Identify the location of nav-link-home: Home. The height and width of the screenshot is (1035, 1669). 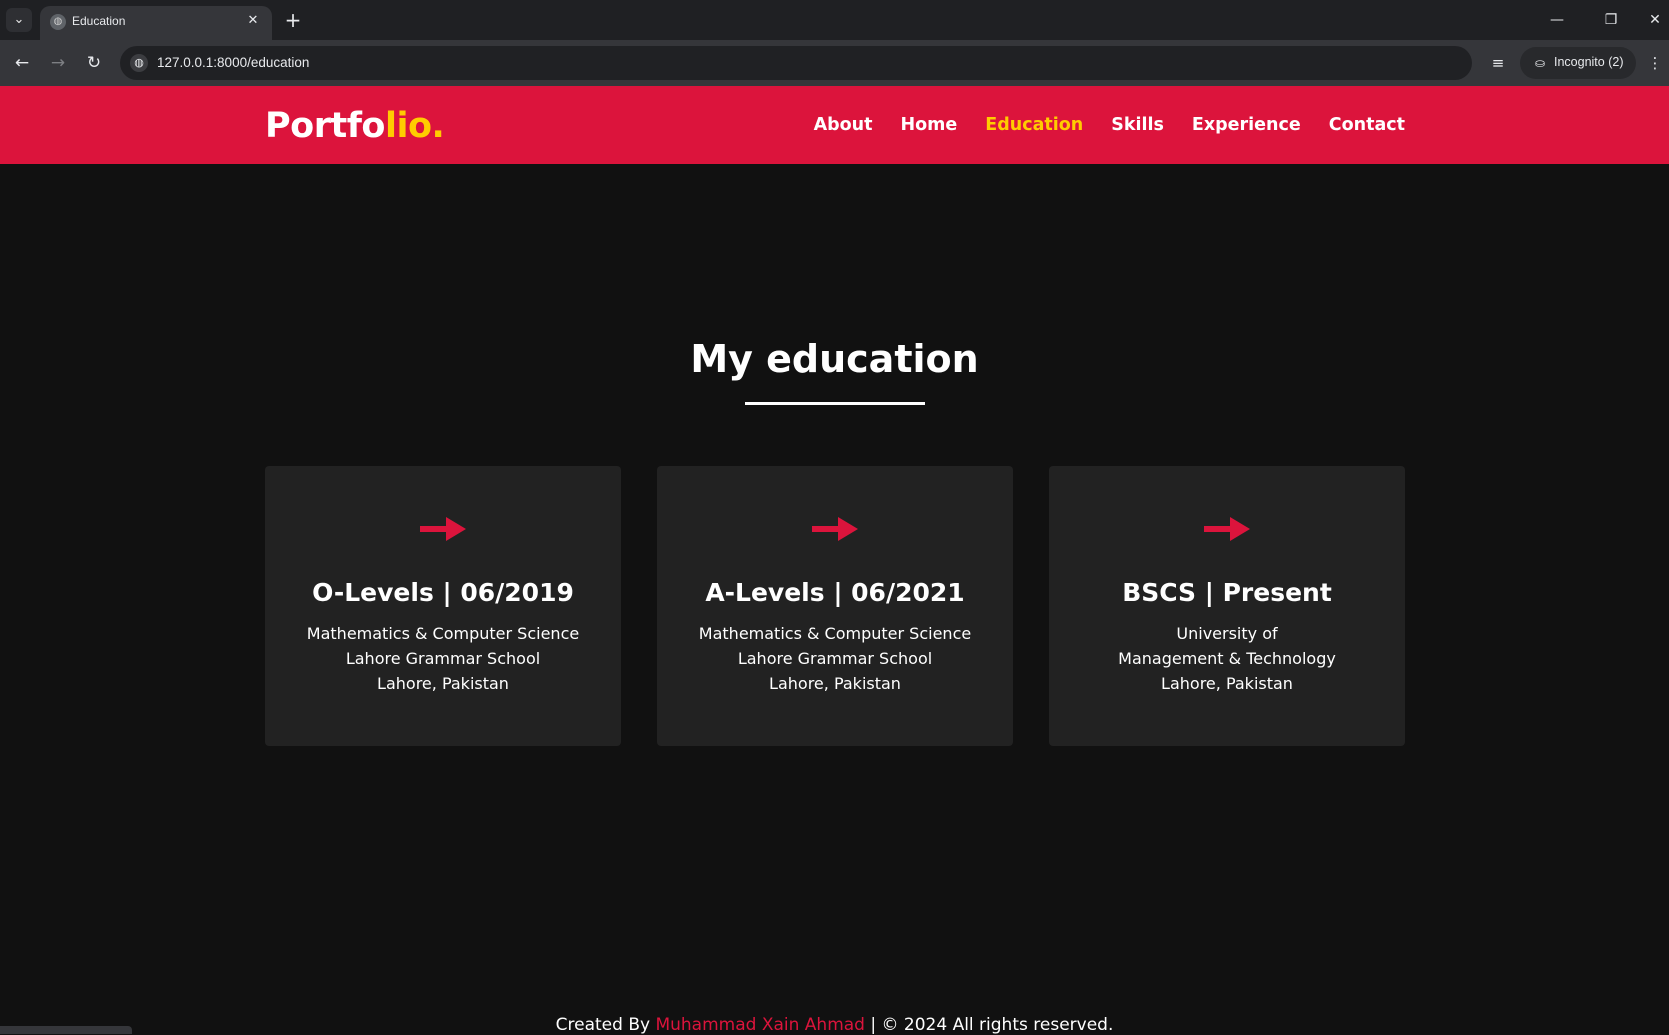
(929, 125).